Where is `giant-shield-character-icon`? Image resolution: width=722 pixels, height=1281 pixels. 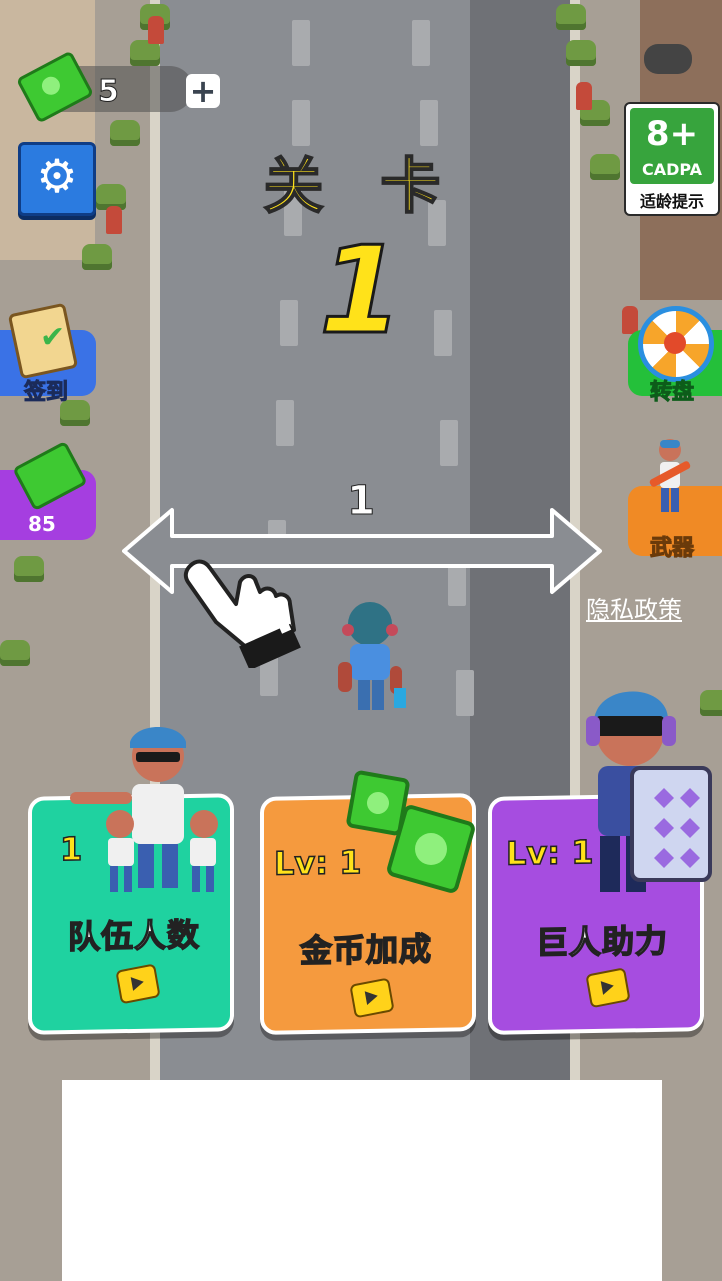
giant-shield-character-icon is located at coordinates (649, 791).